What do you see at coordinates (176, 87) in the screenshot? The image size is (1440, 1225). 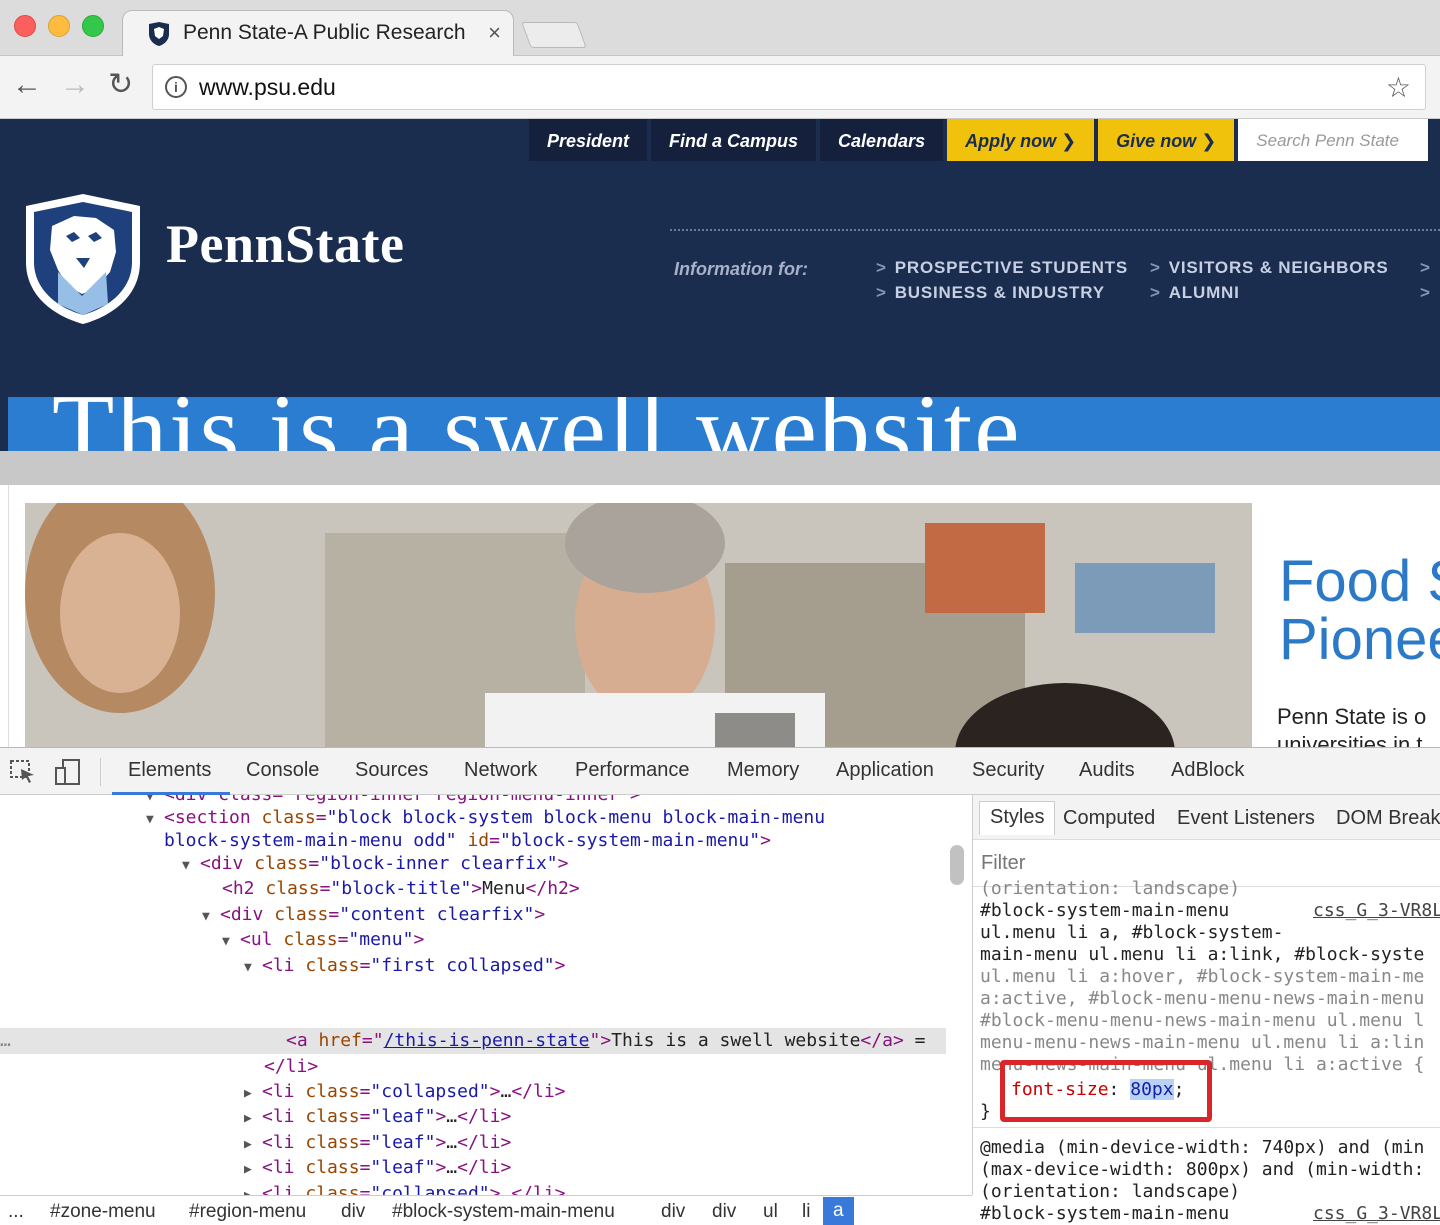 I see `site-info-icon: i` at bounding box center [176, 87].